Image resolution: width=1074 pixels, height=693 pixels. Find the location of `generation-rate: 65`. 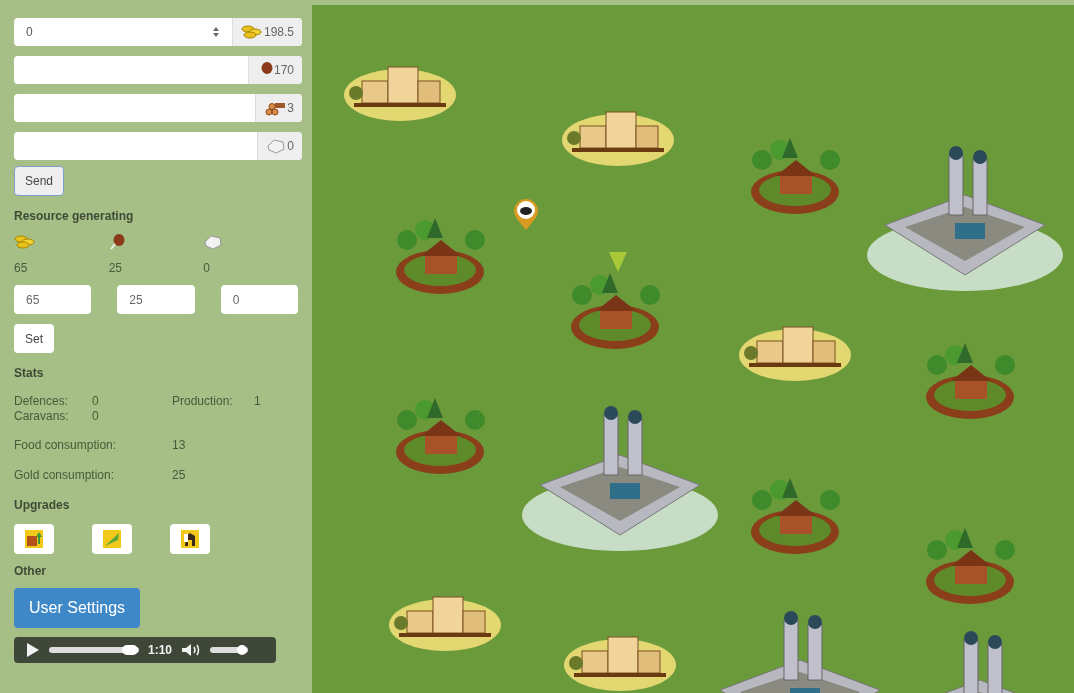

generation-rate: 65 is located at coordinates (21, 268).